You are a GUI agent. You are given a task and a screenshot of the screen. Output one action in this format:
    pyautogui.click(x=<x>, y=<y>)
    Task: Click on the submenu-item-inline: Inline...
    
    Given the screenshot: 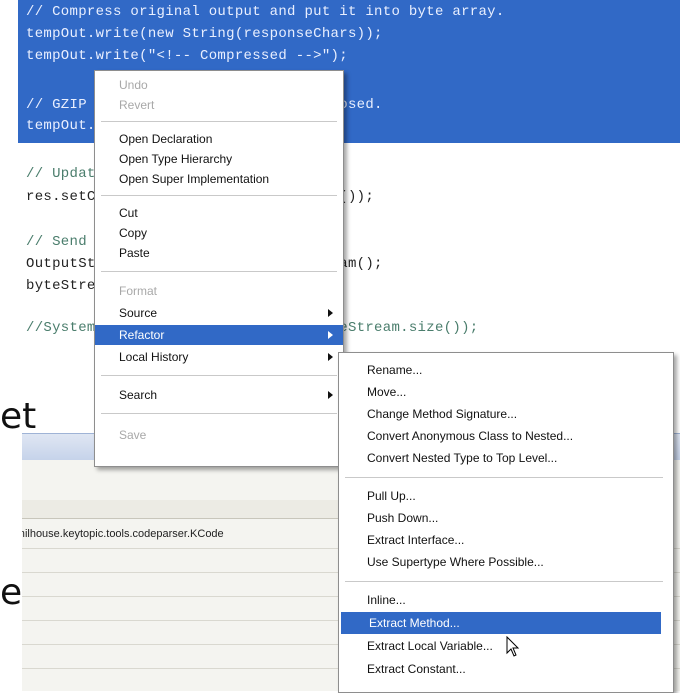 What is the action you would take?
    pyautogui.click(x=506, y=600)
    